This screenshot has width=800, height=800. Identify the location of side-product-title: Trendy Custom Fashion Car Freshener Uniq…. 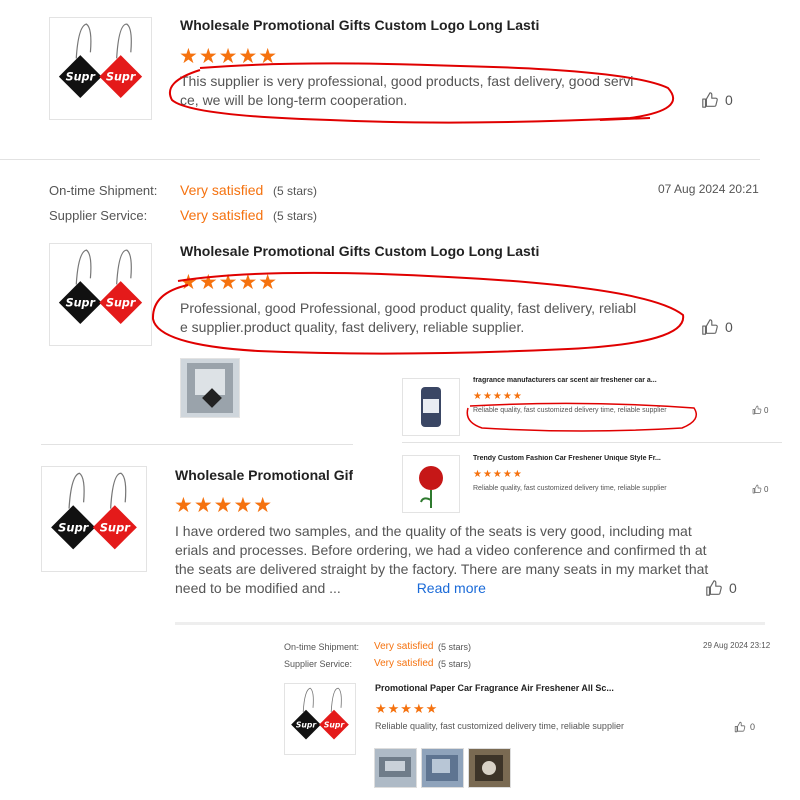
(573, 458).